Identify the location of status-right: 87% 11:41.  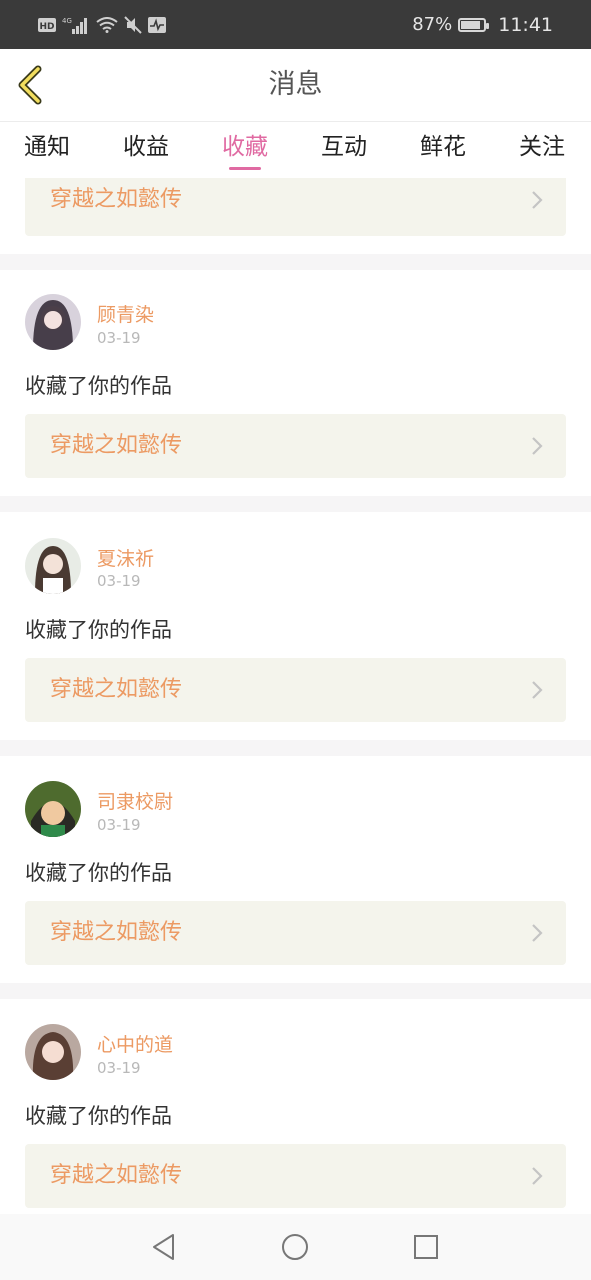
(482, 25).